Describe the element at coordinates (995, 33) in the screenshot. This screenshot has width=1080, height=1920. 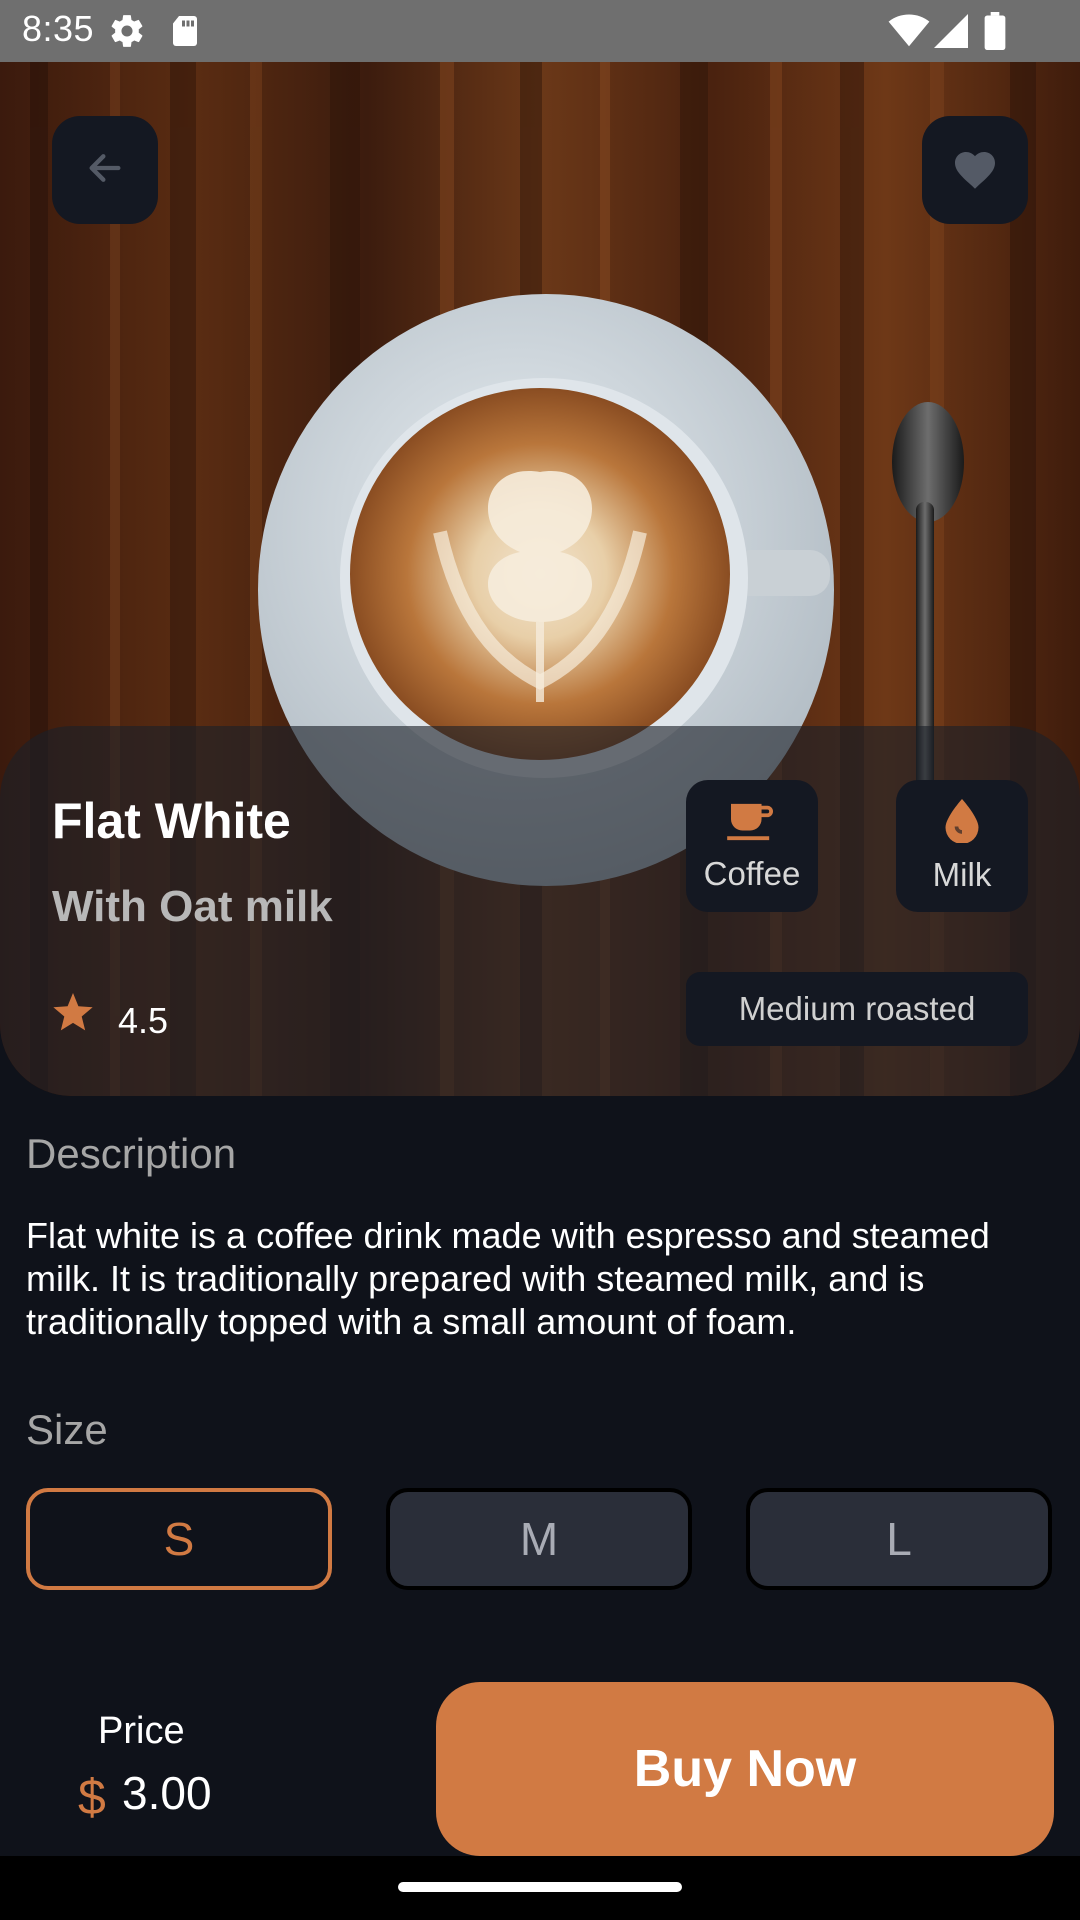
I see `battery-icon` at that location.